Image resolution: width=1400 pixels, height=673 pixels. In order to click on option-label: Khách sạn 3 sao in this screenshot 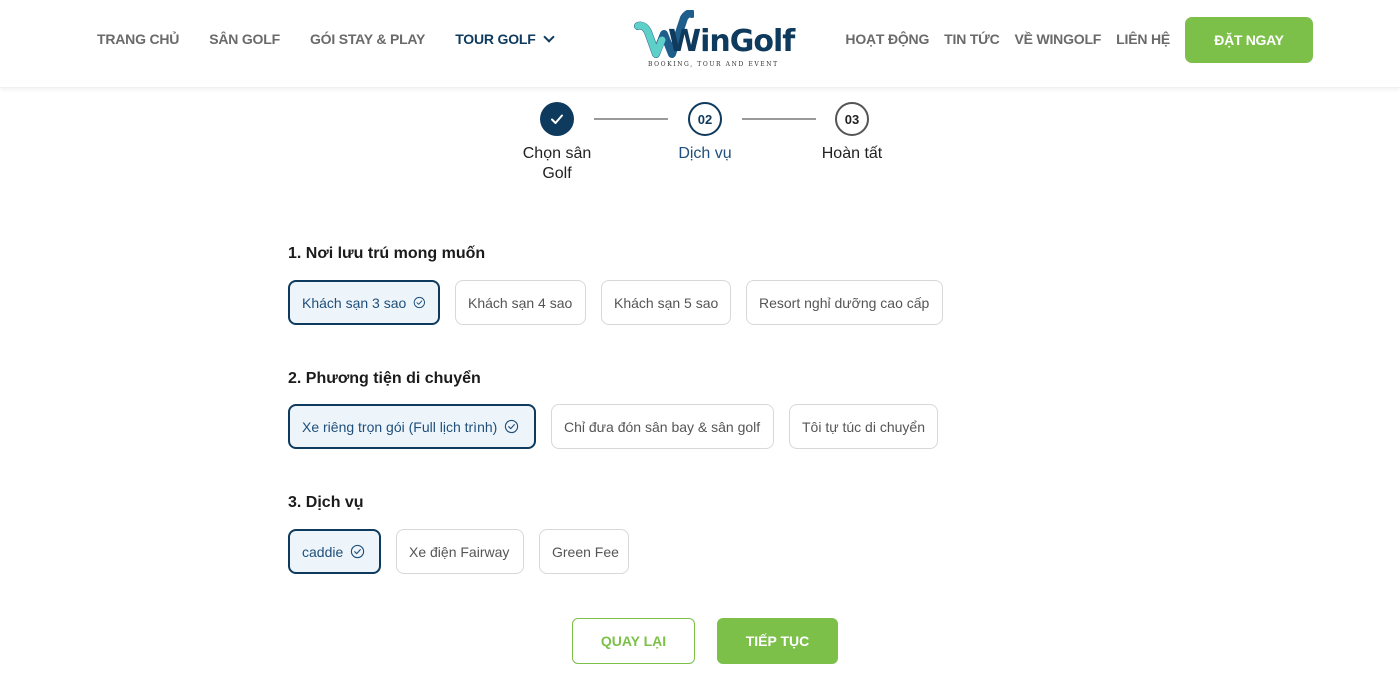, I will do `click(354, 302)`.